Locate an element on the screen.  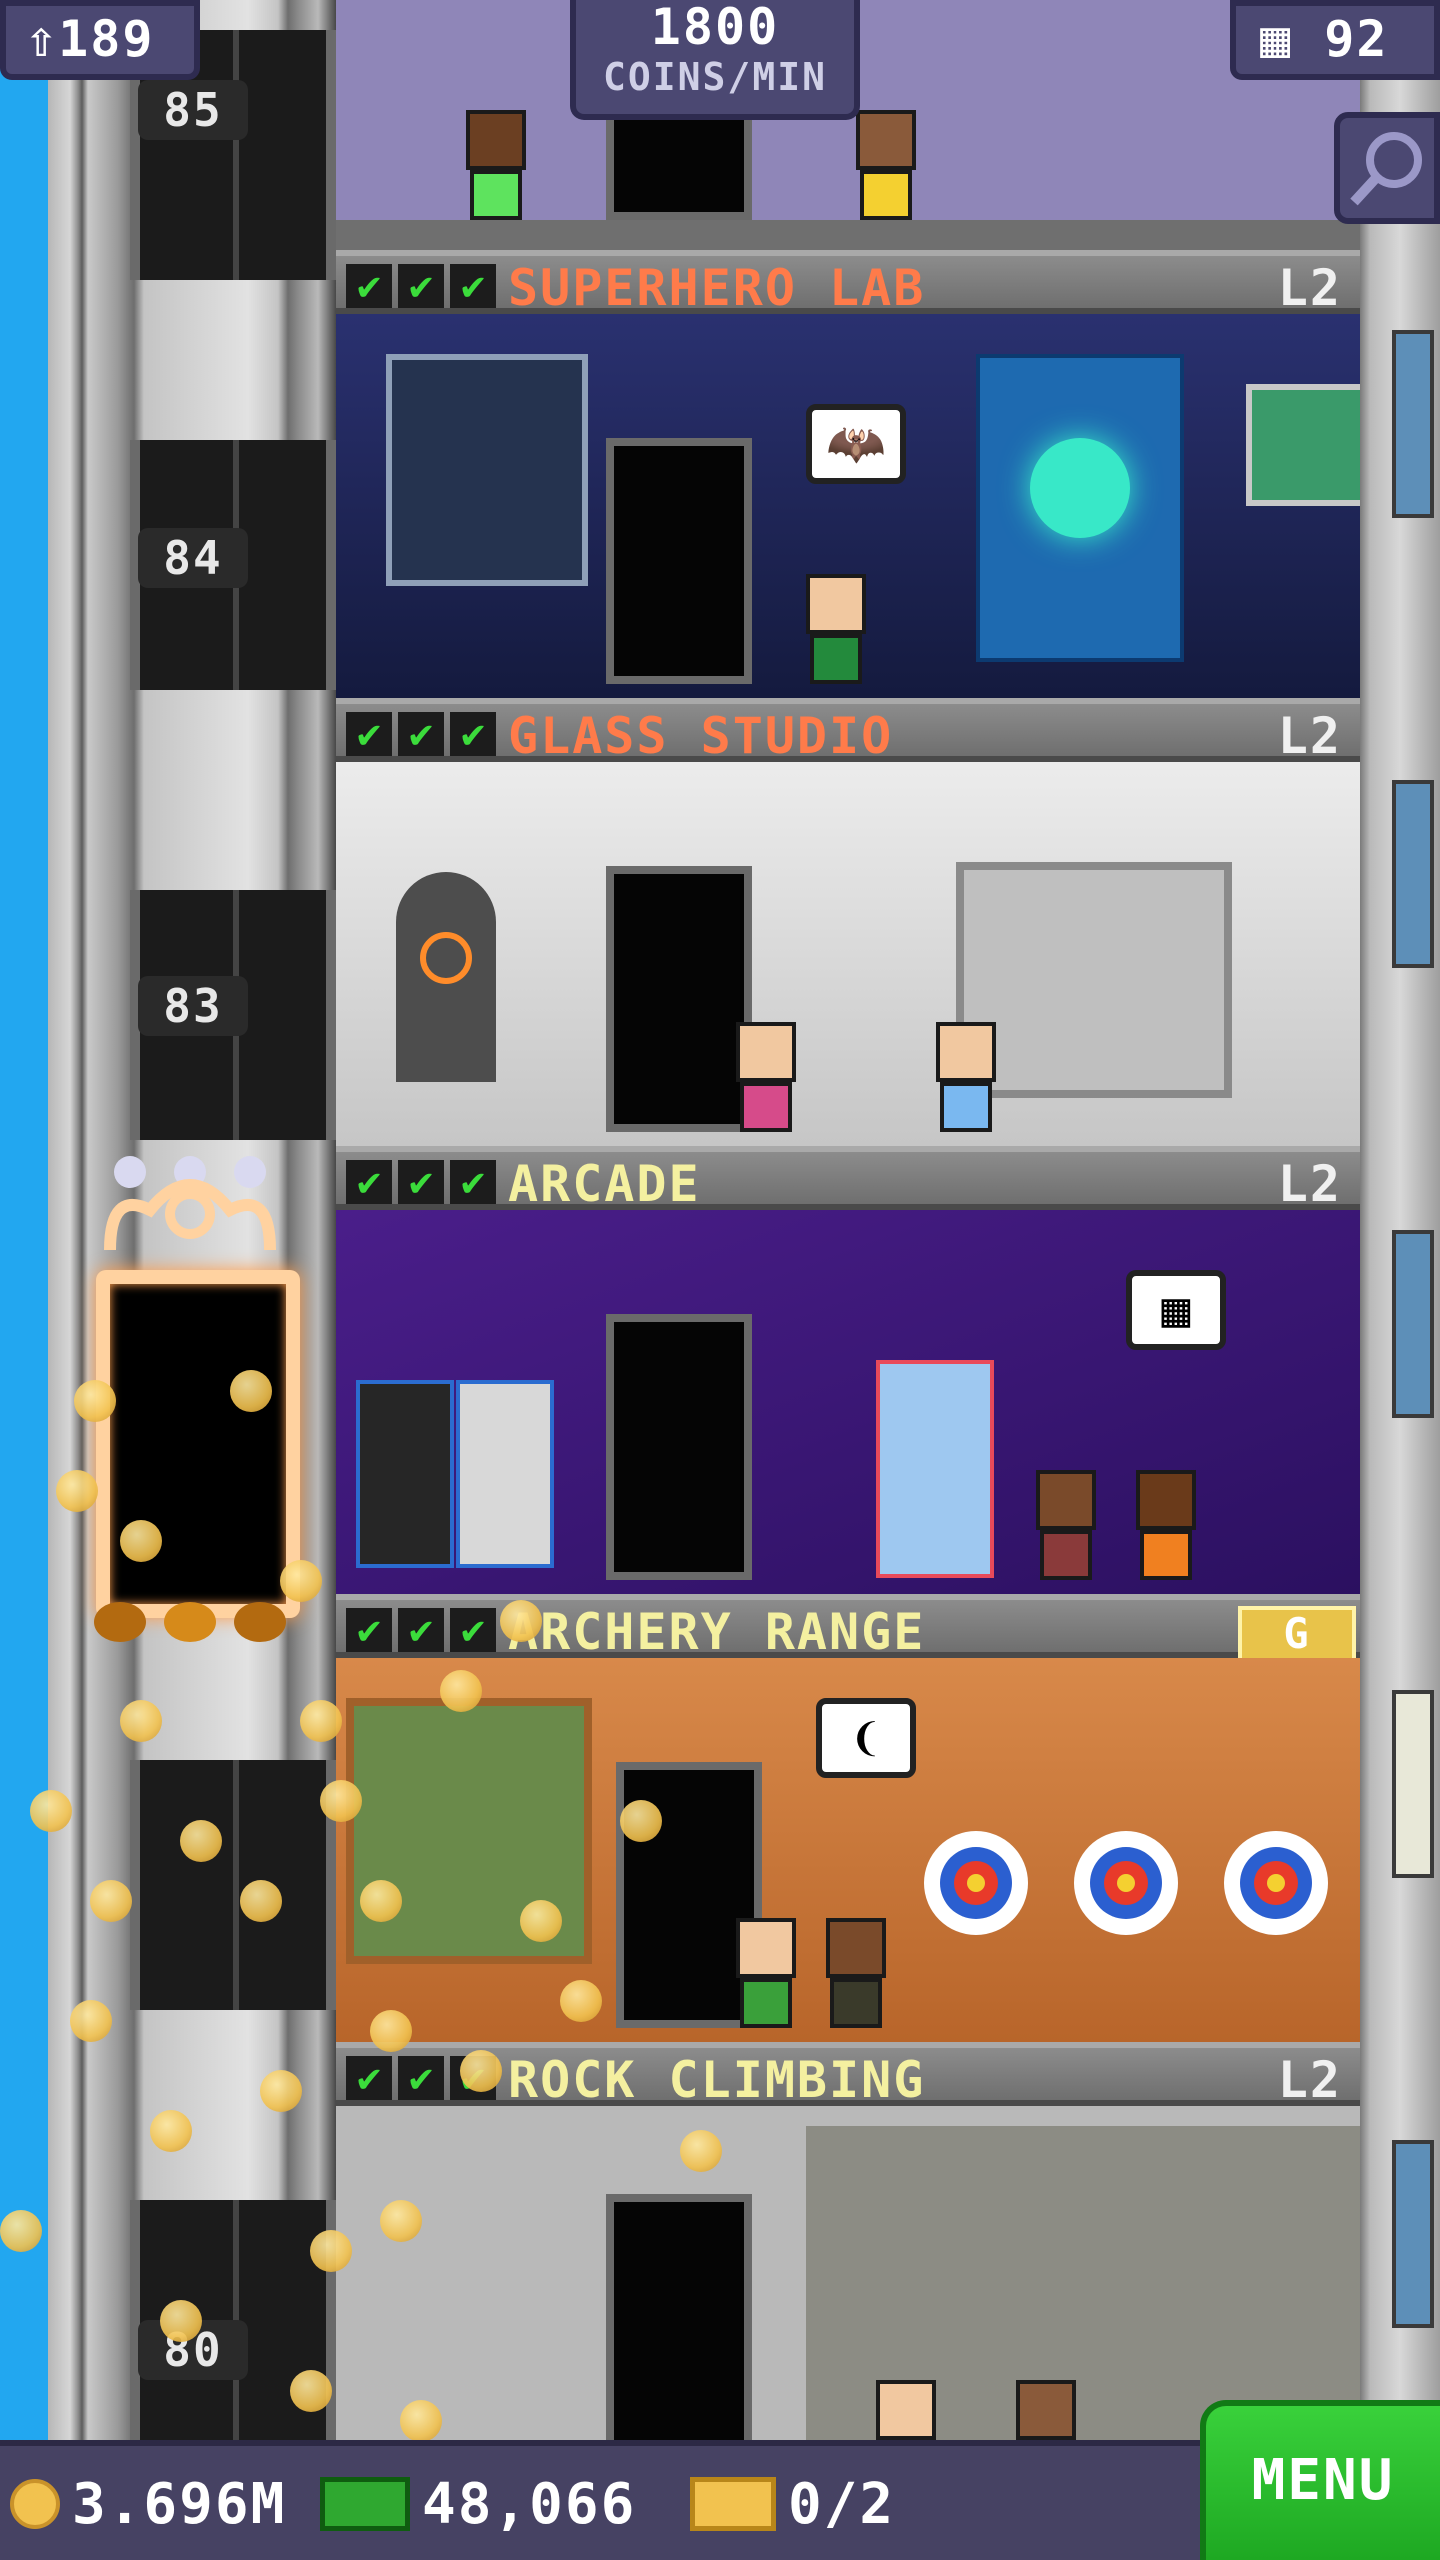
blueprint-screen is located at coordinates (487, 470).